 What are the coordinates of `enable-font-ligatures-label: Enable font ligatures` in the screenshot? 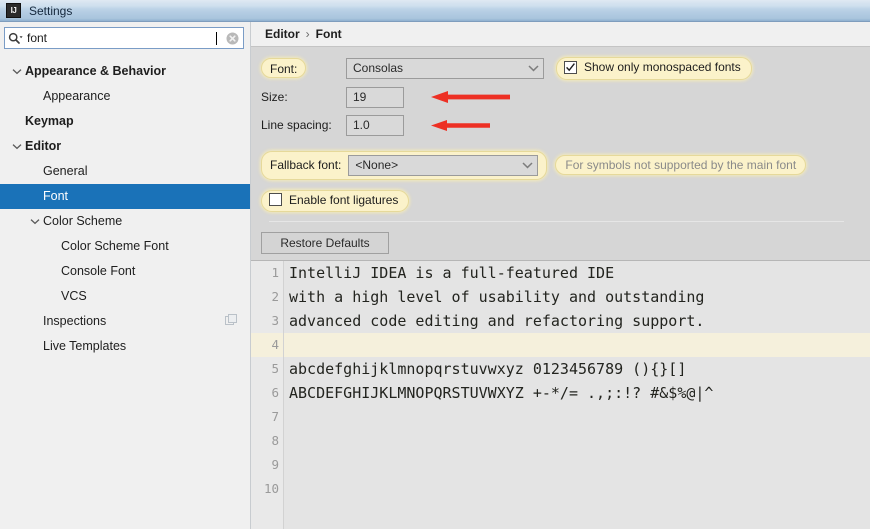 It's located at (344, 199).